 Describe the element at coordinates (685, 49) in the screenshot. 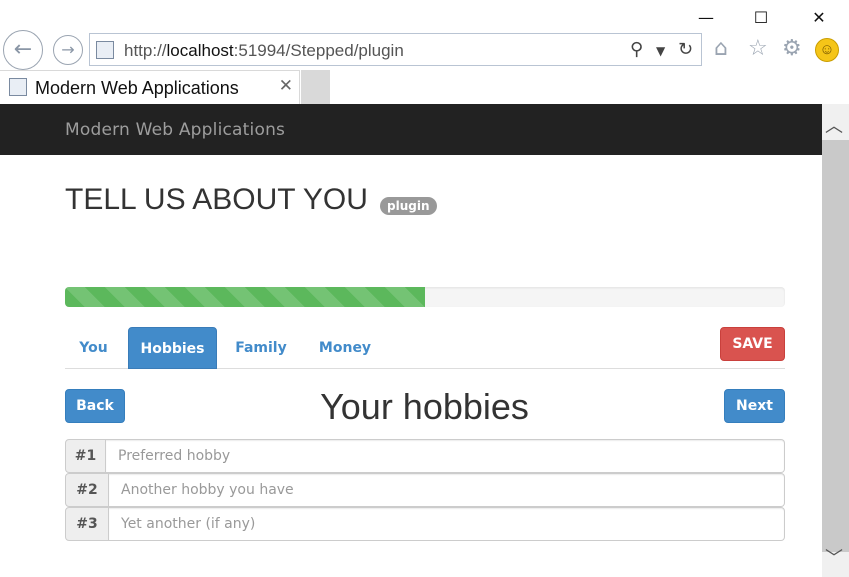

I see `refresh-icon: ↻` at that location.